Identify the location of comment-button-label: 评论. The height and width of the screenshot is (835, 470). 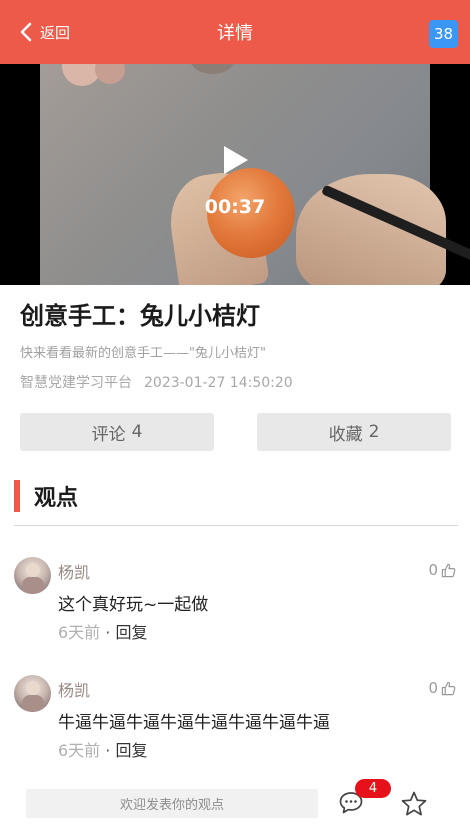
(108, 434).